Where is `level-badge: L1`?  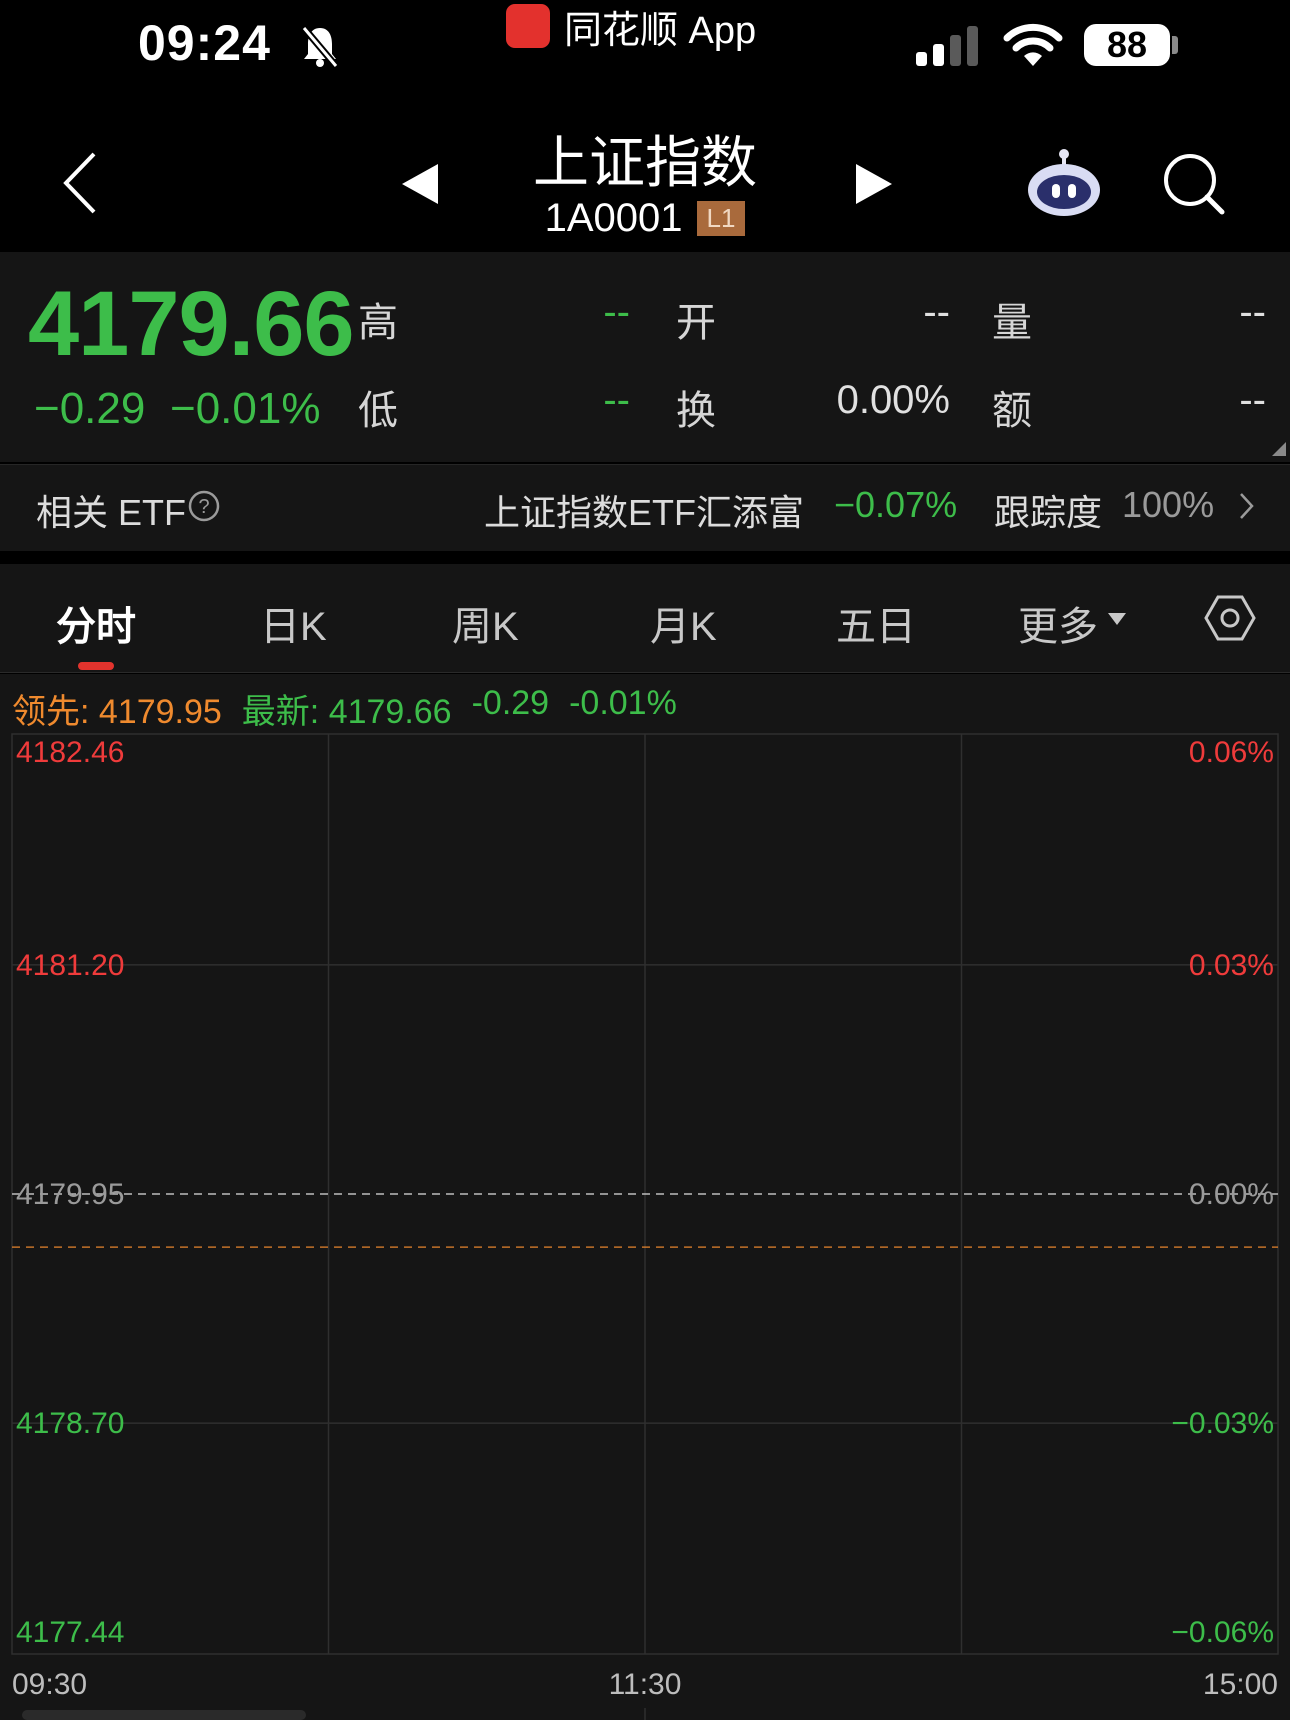 level-badge: L1 is located at coordinates (721, 218).